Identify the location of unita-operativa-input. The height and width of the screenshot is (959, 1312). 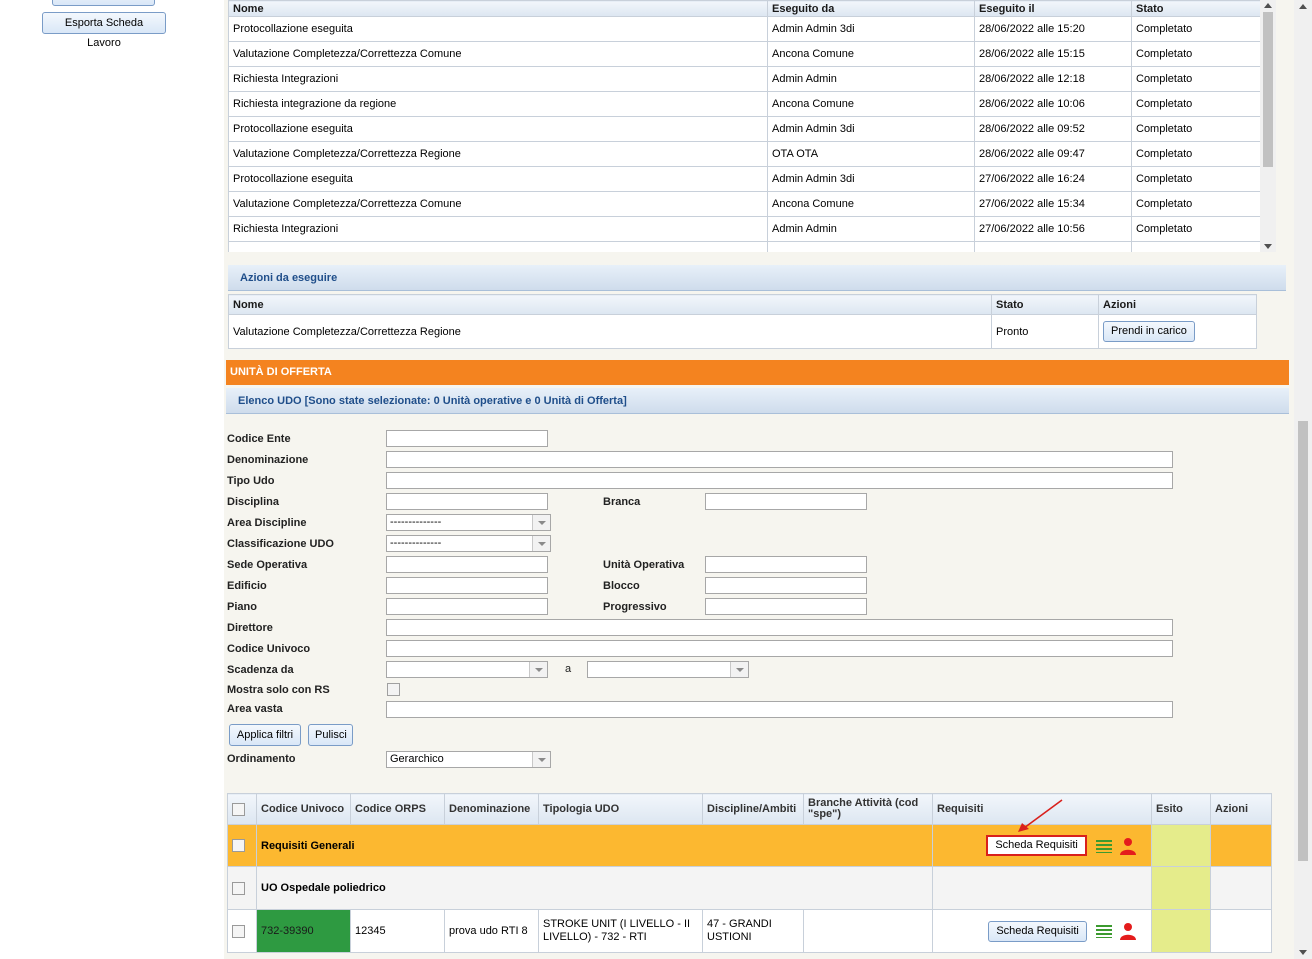
(786, 564).